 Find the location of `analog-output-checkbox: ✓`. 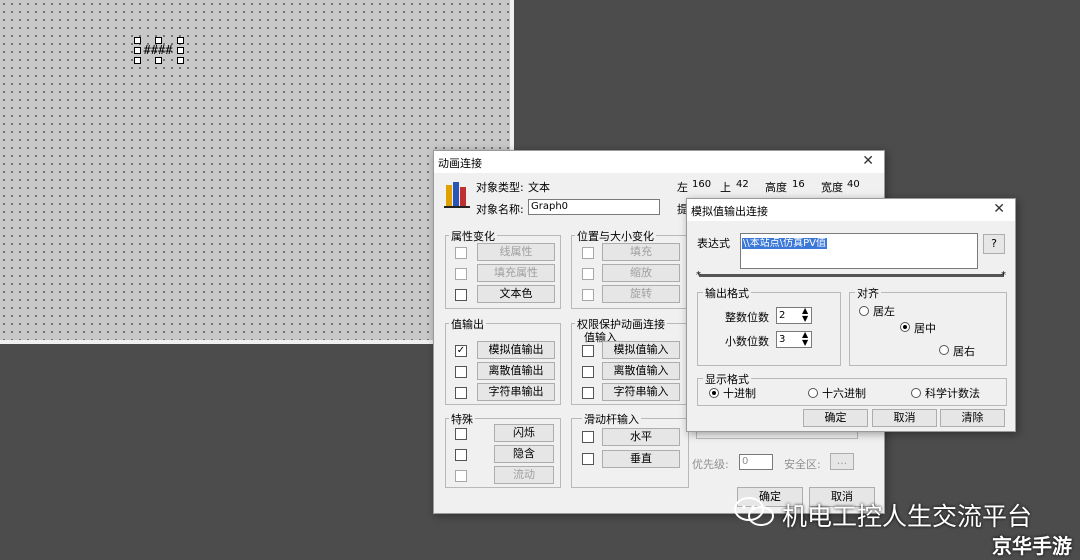

analog-output-checkbox: ✓ is located at coordinates (461, 351).